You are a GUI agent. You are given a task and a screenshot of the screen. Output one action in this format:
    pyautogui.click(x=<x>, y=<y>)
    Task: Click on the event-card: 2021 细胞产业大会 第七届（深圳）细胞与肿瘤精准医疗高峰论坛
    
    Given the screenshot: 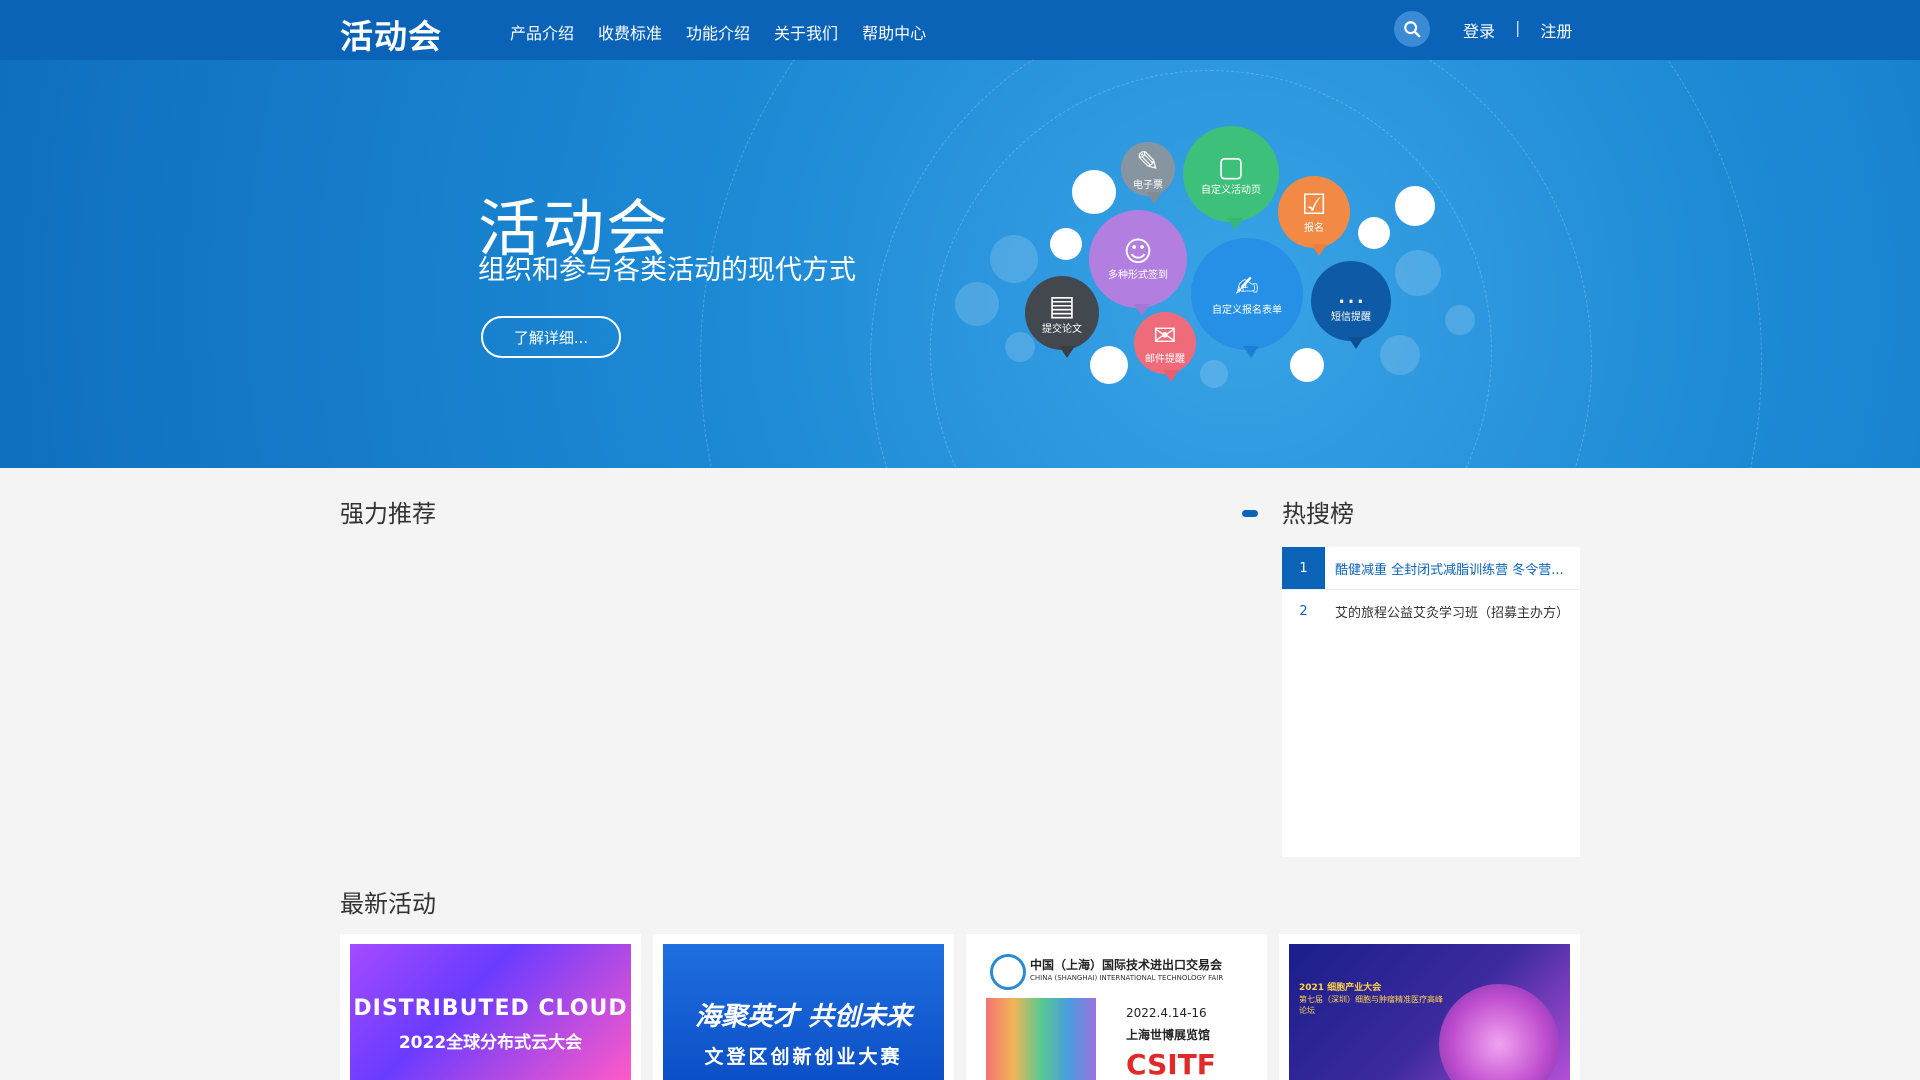 What is the action you would take?
    pyautogui.click(x=1429, y=1007)
    